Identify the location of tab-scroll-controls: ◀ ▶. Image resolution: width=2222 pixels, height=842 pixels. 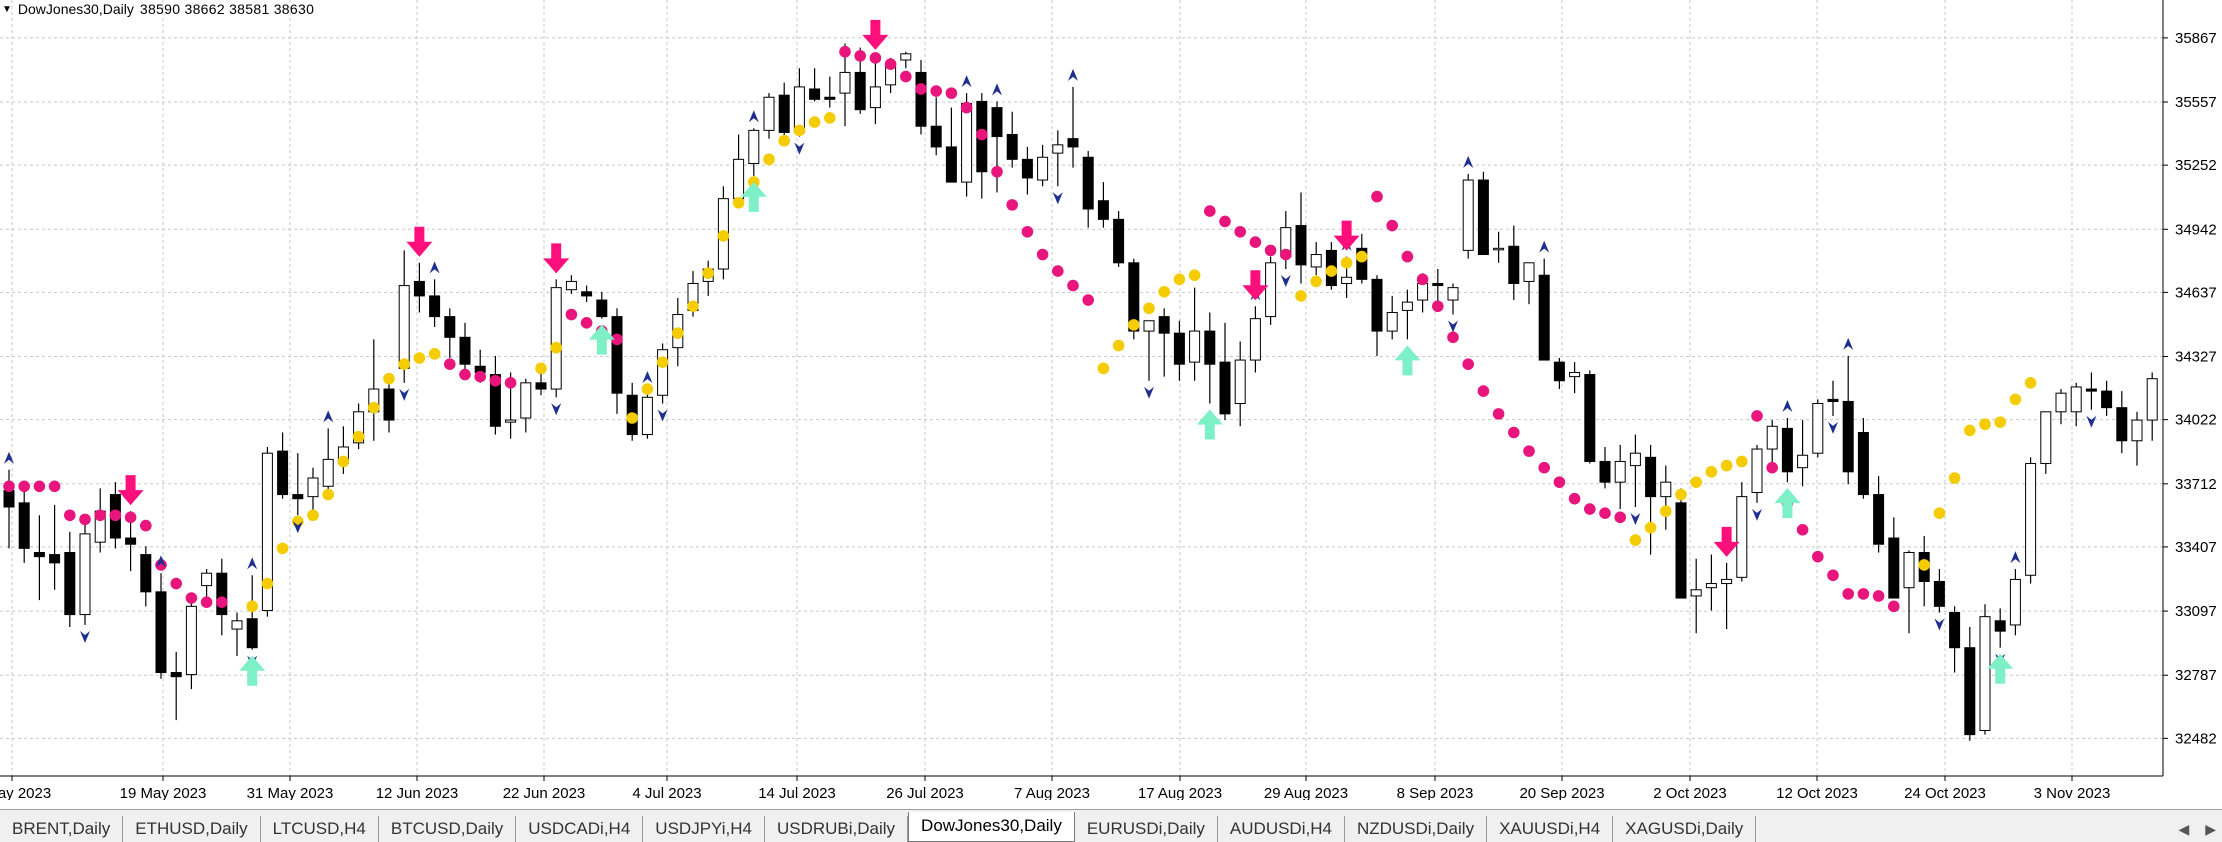
(2197, 829).